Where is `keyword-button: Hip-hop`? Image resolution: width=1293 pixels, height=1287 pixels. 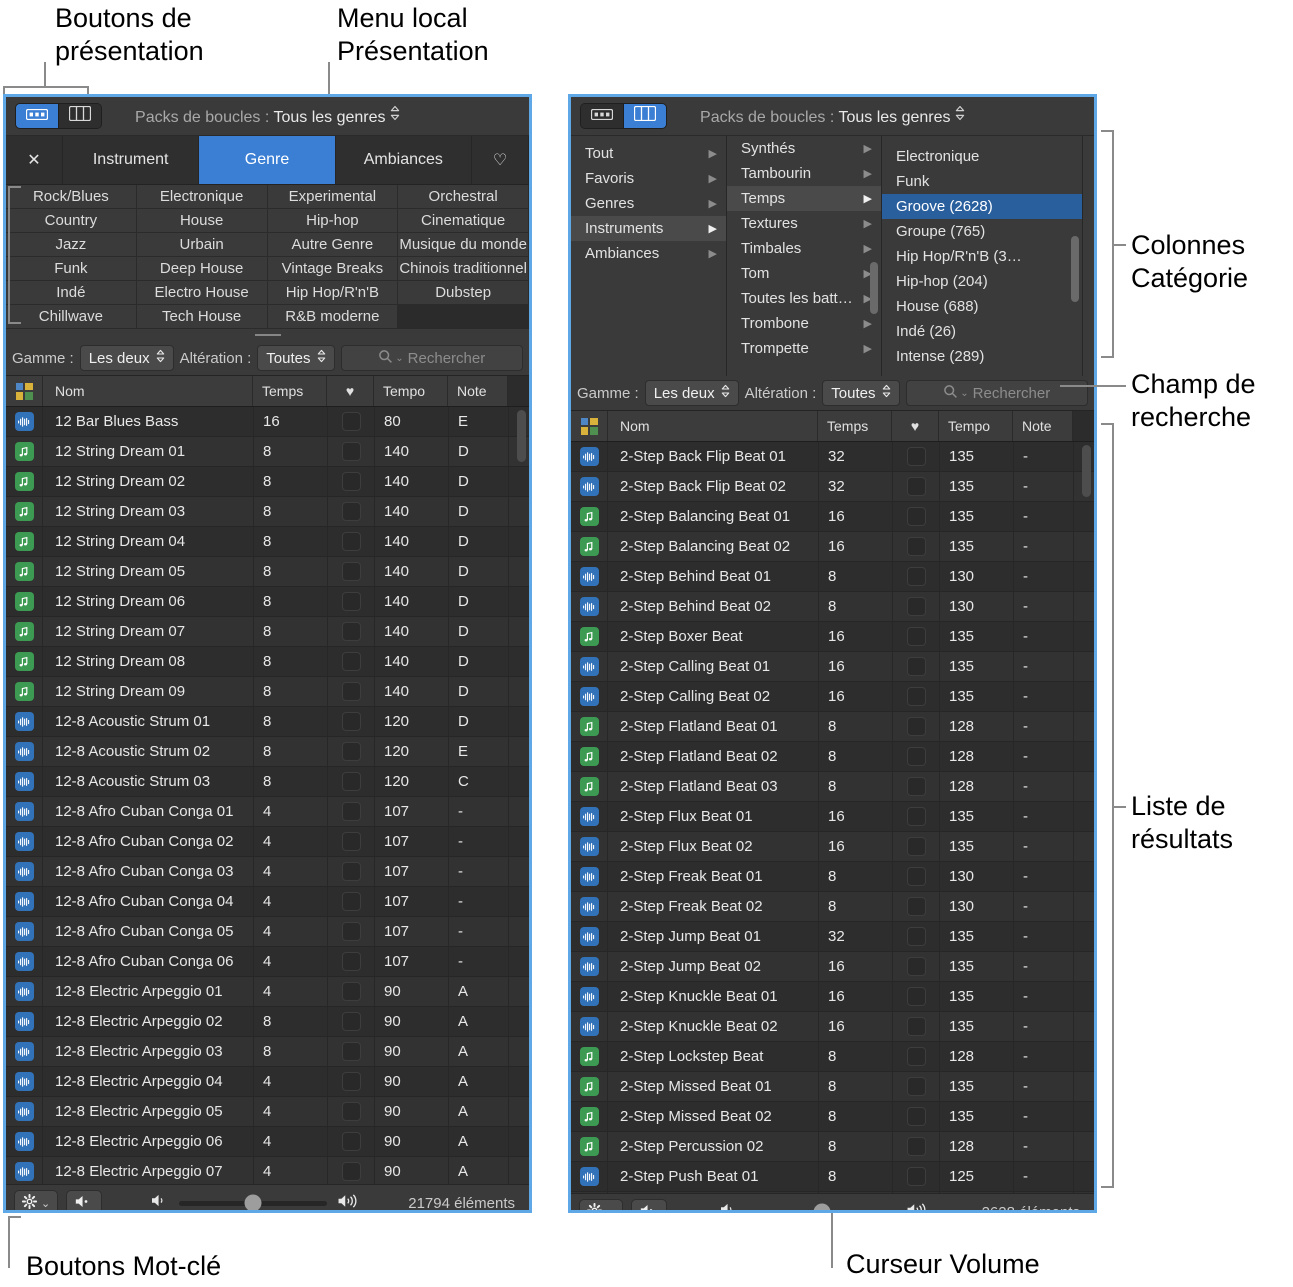
keyword-button: Hip-hop is located at coordinates (333, 221).